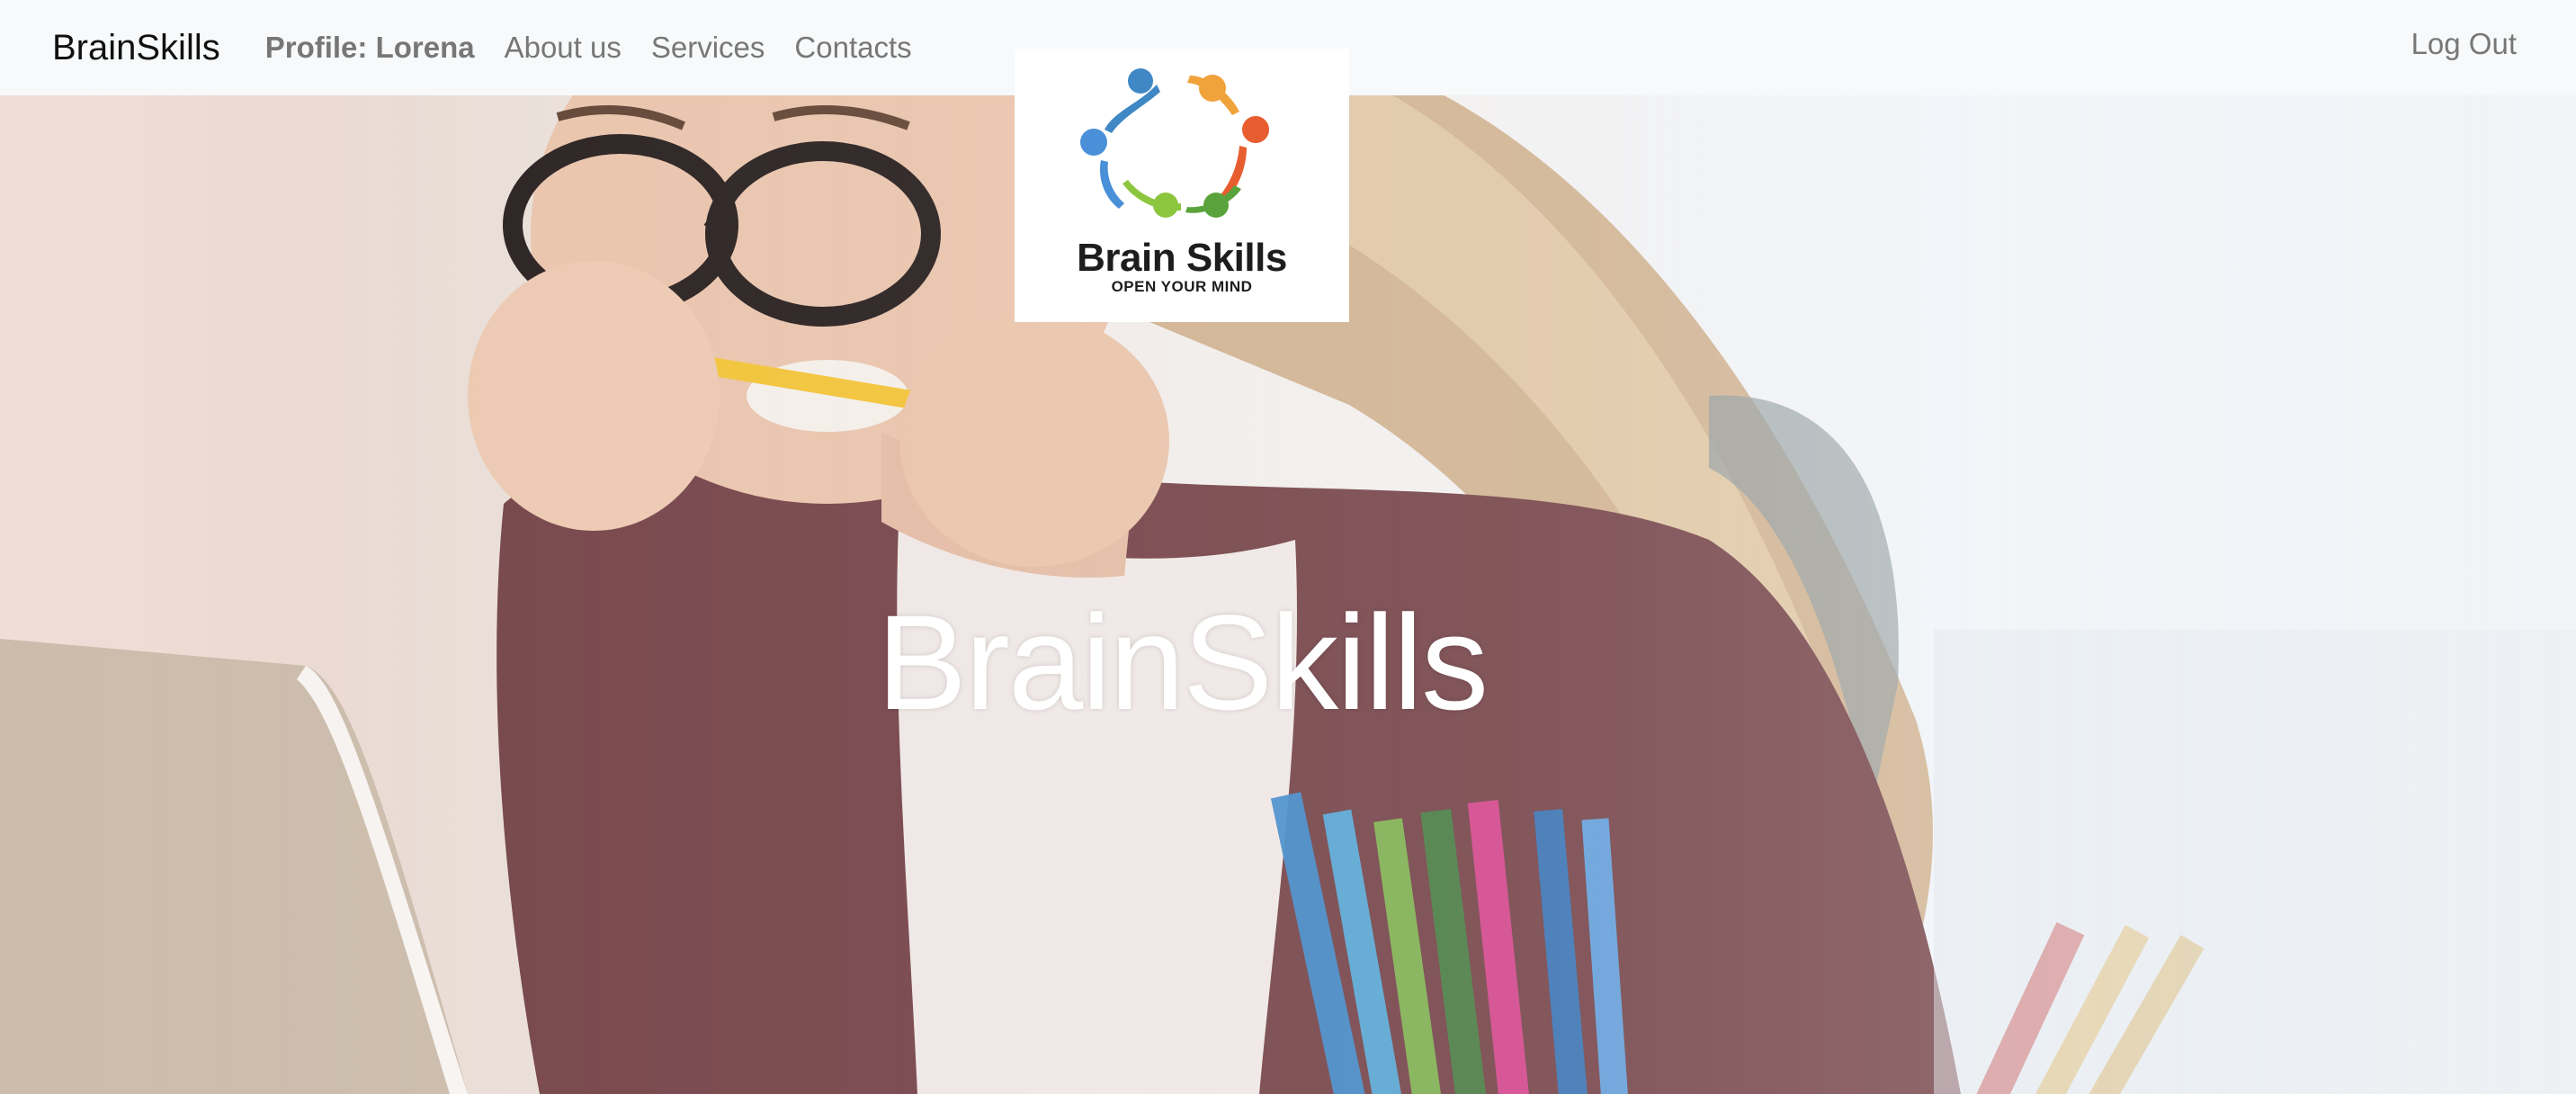  Describe the element at coordinates (1182, 662) in the screenshot. I see `hero-title: BrainSkills` at that location.